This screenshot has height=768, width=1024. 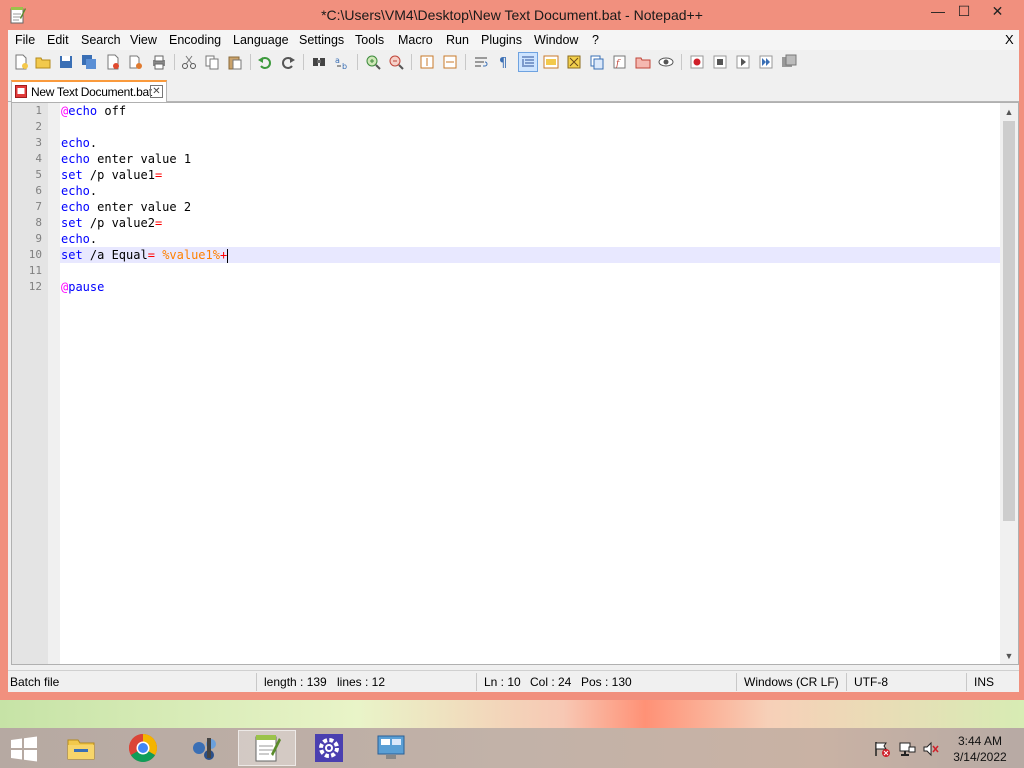 I want to click on code-line: echo enter value 2, so click(x=530, y=207).